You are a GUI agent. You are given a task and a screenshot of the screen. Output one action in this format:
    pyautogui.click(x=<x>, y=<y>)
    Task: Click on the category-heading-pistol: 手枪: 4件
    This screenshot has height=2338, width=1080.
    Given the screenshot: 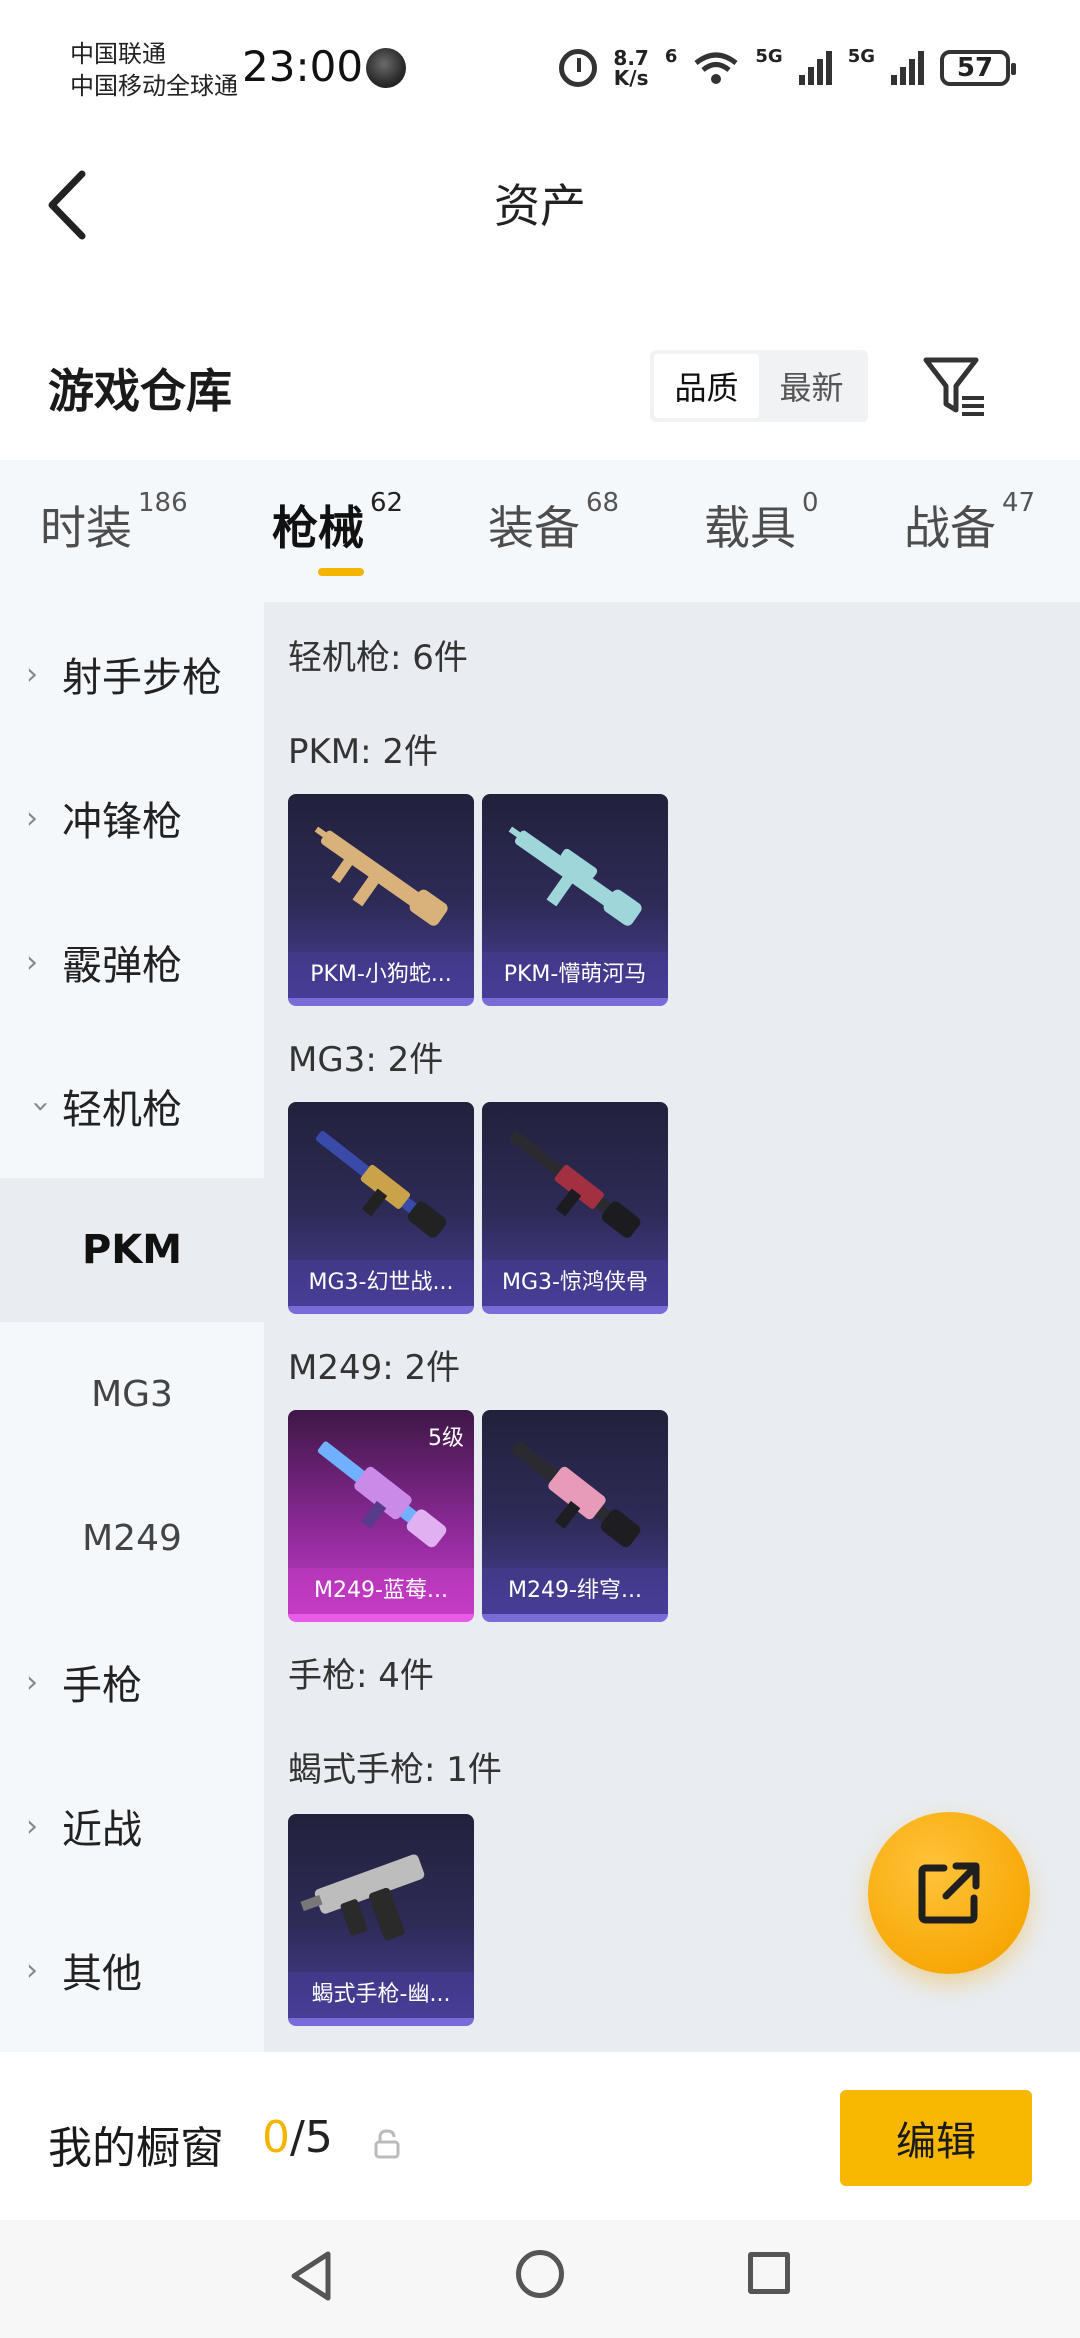 What is the action you would take?
    pyautogui.click(x=361, y=1676)
    